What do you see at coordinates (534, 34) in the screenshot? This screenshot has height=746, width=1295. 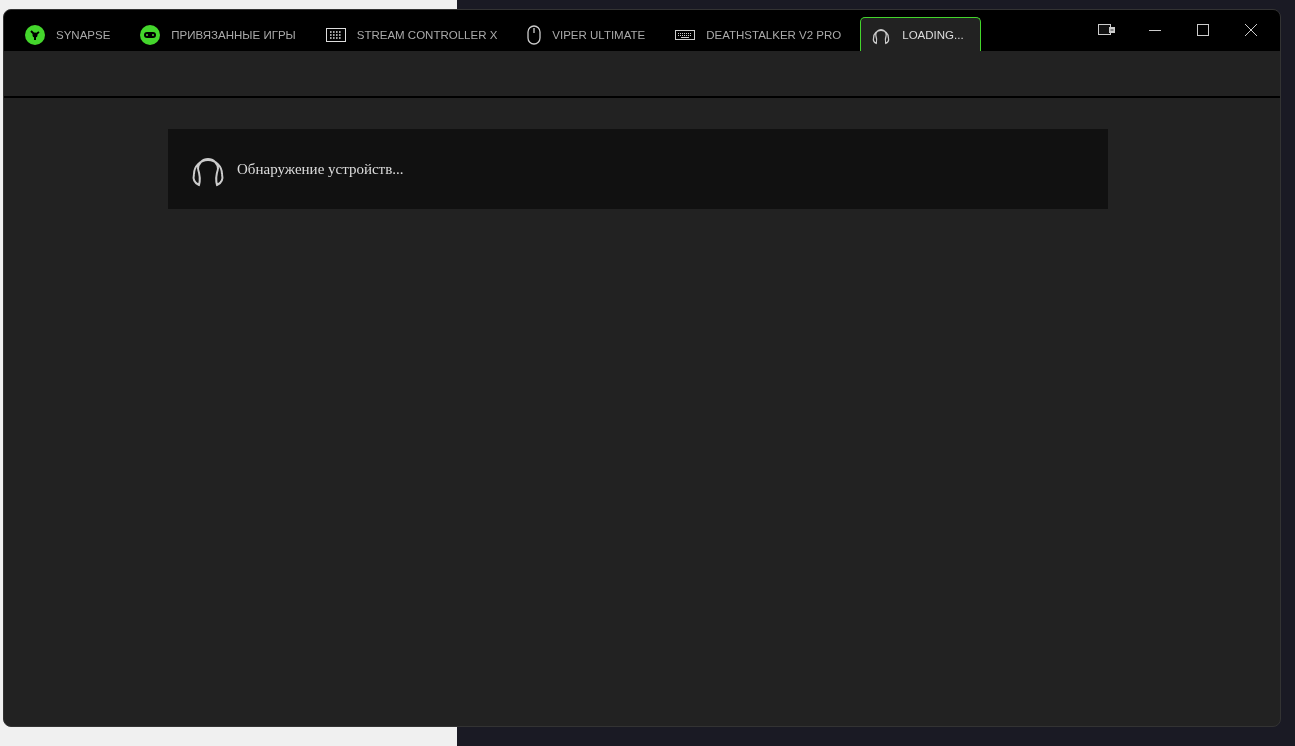 I see `mouse-icon` at bounding box center [534, 34].